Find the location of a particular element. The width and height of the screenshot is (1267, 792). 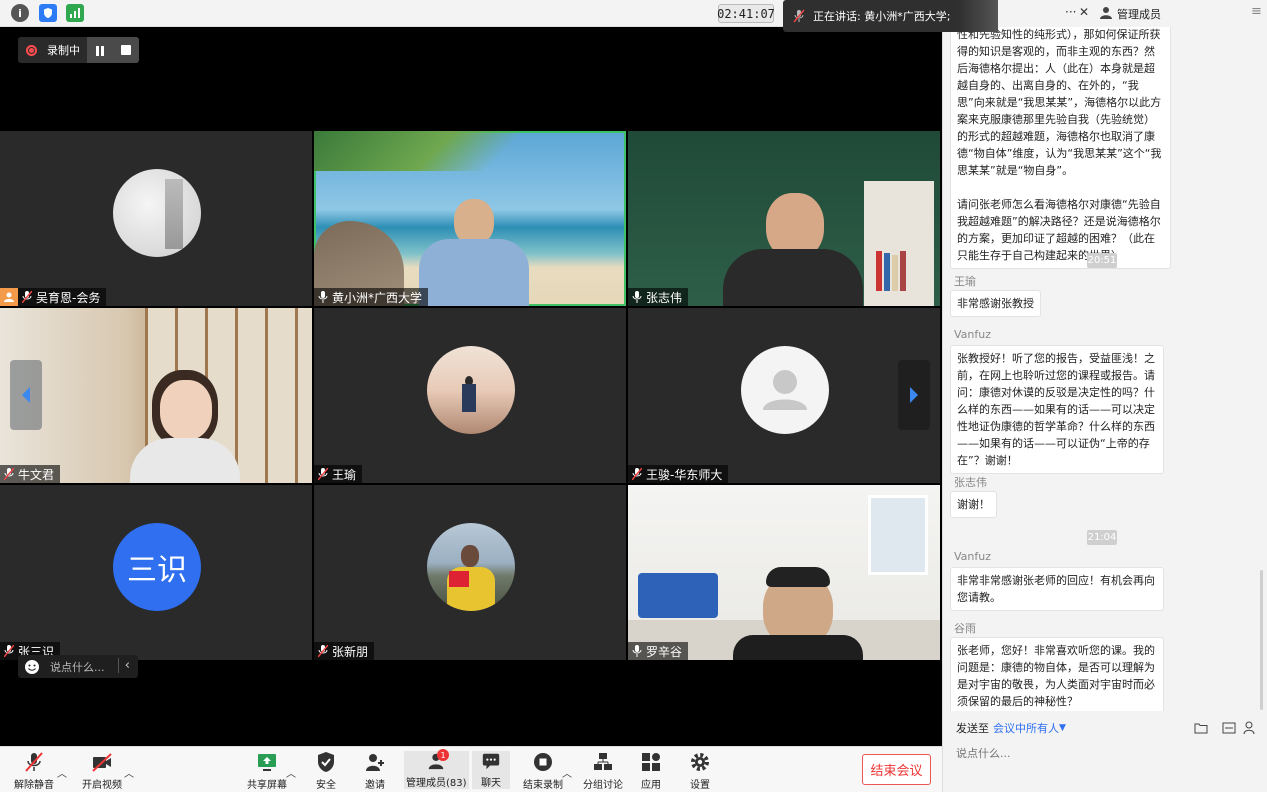

participant-name: 王骏-华东师大 is located at coordinates (684, 474).